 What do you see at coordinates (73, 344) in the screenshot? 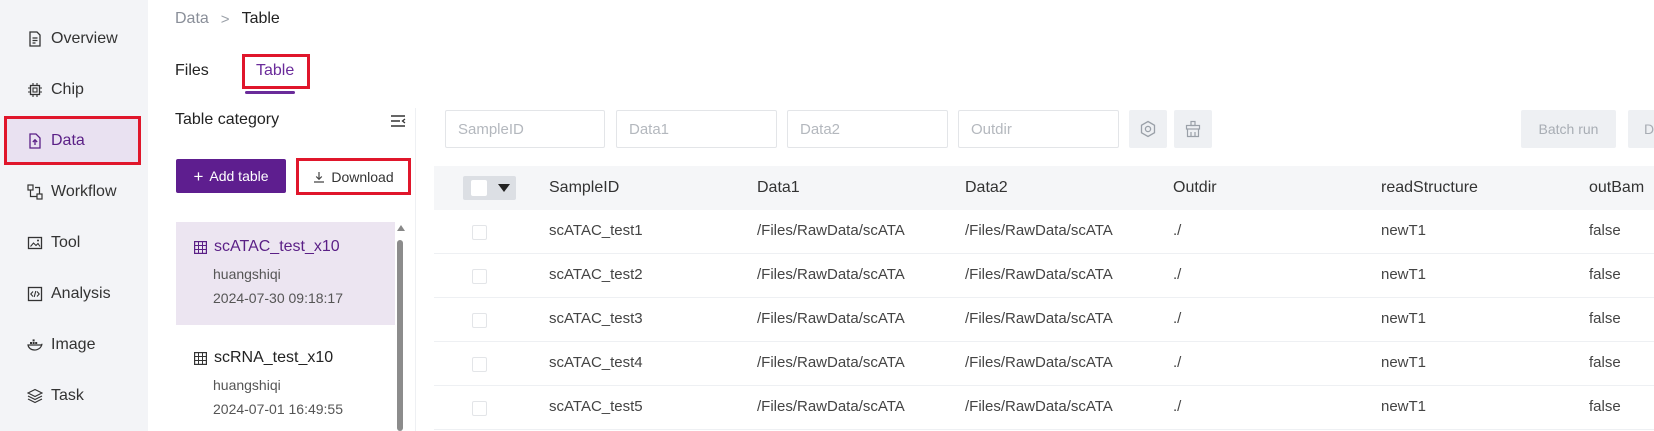
I see `nav-label: Image` at bounding box center [73, 344].